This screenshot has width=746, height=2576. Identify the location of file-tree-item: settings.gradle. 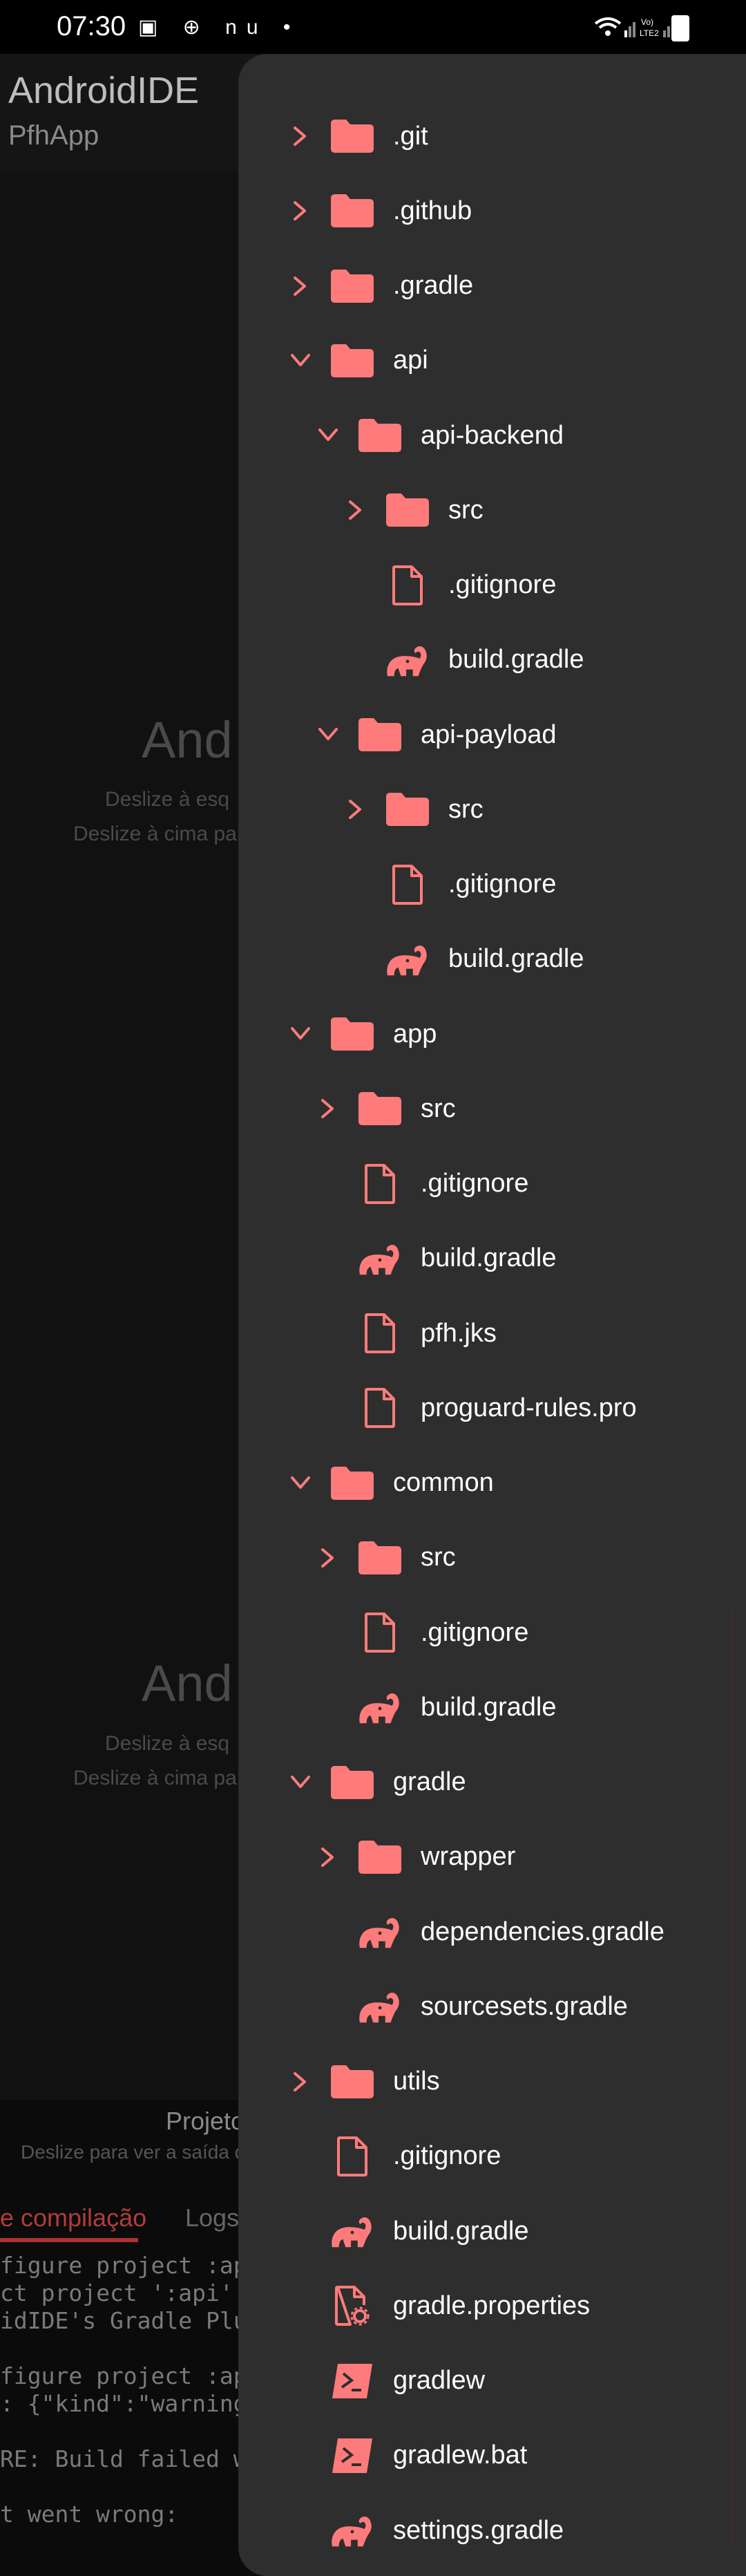
(492, 2530).